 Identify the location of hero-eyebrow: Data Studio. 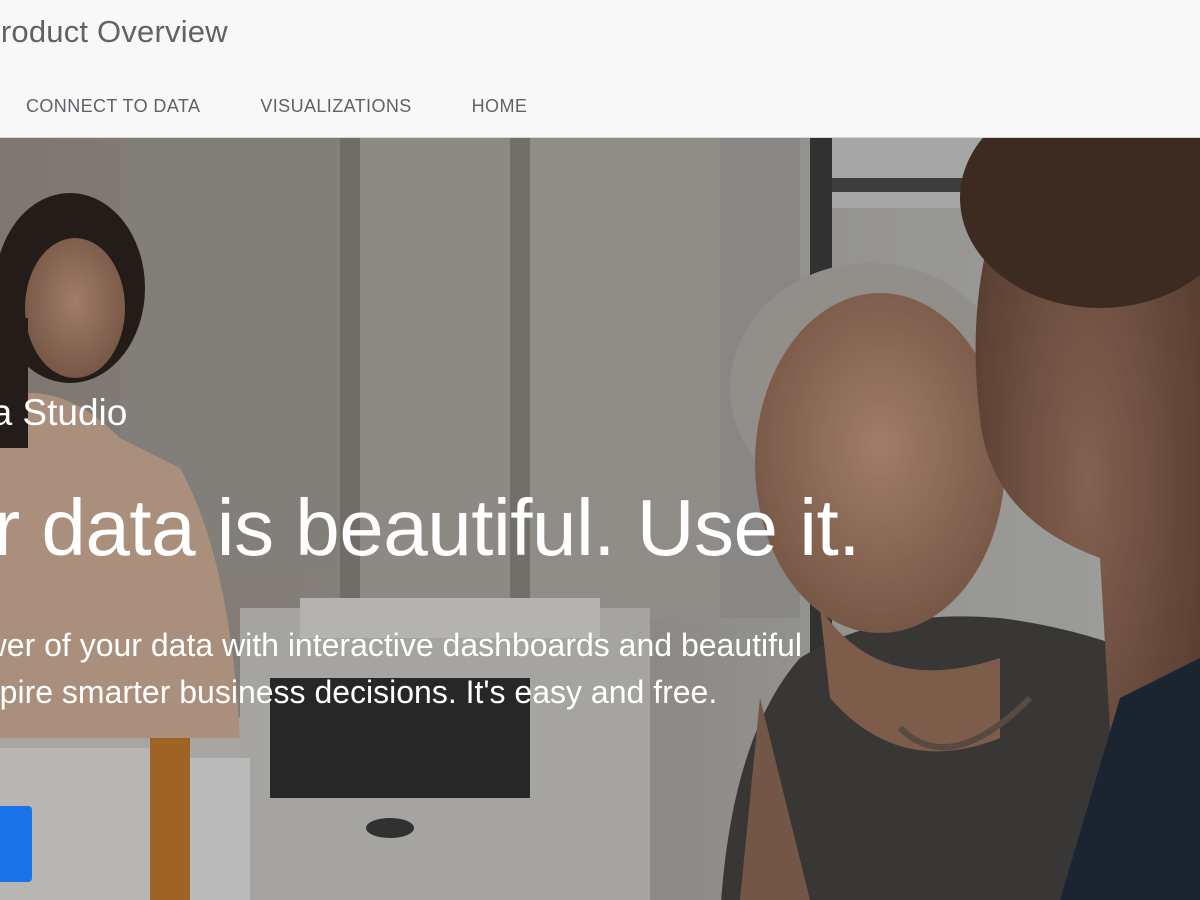
(64, 412).